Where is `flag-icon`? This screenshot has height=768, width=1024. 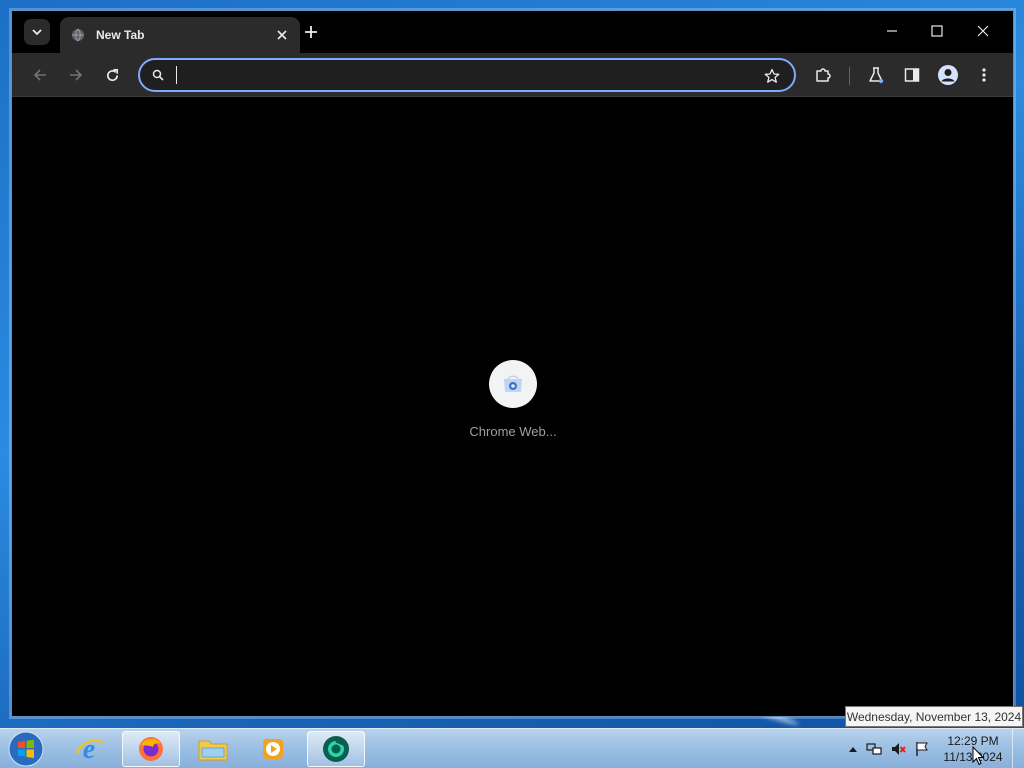 flag-icon is located at coordinates (922, 749).